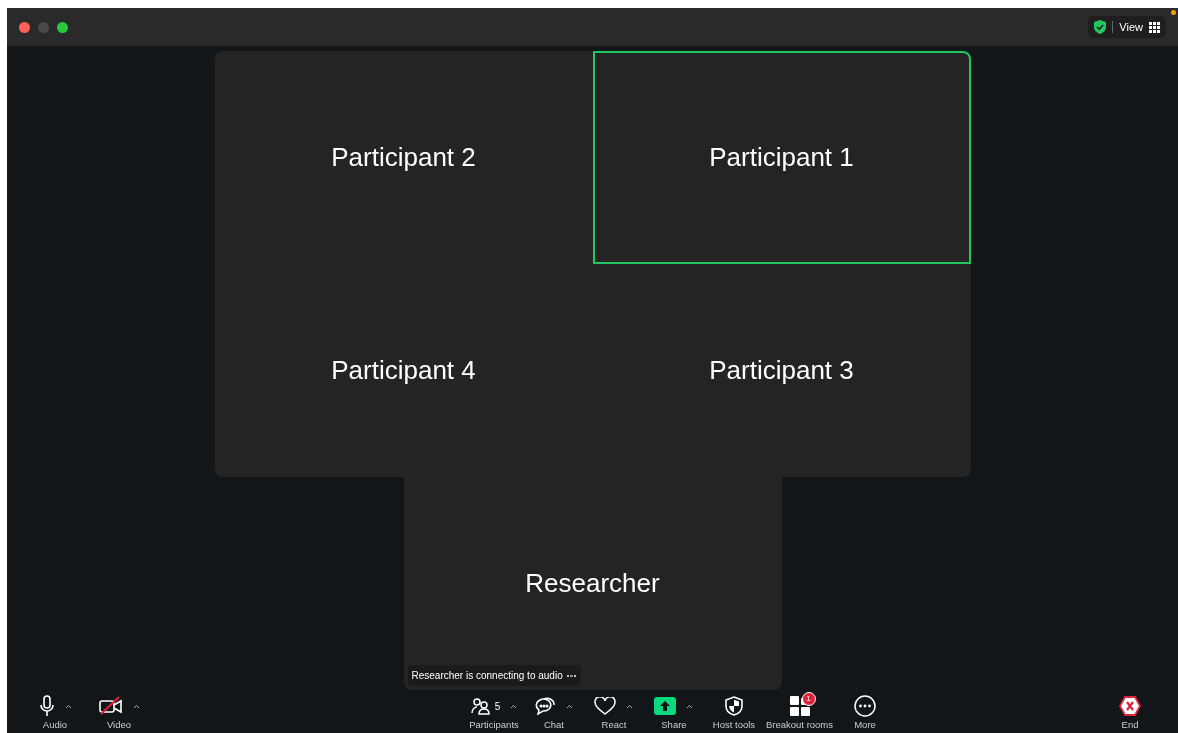 This screenshot has width=1178, height=733. Describe the element at coordinates (1173, 12) in the screenshot. I see `notification-dot` at that location.